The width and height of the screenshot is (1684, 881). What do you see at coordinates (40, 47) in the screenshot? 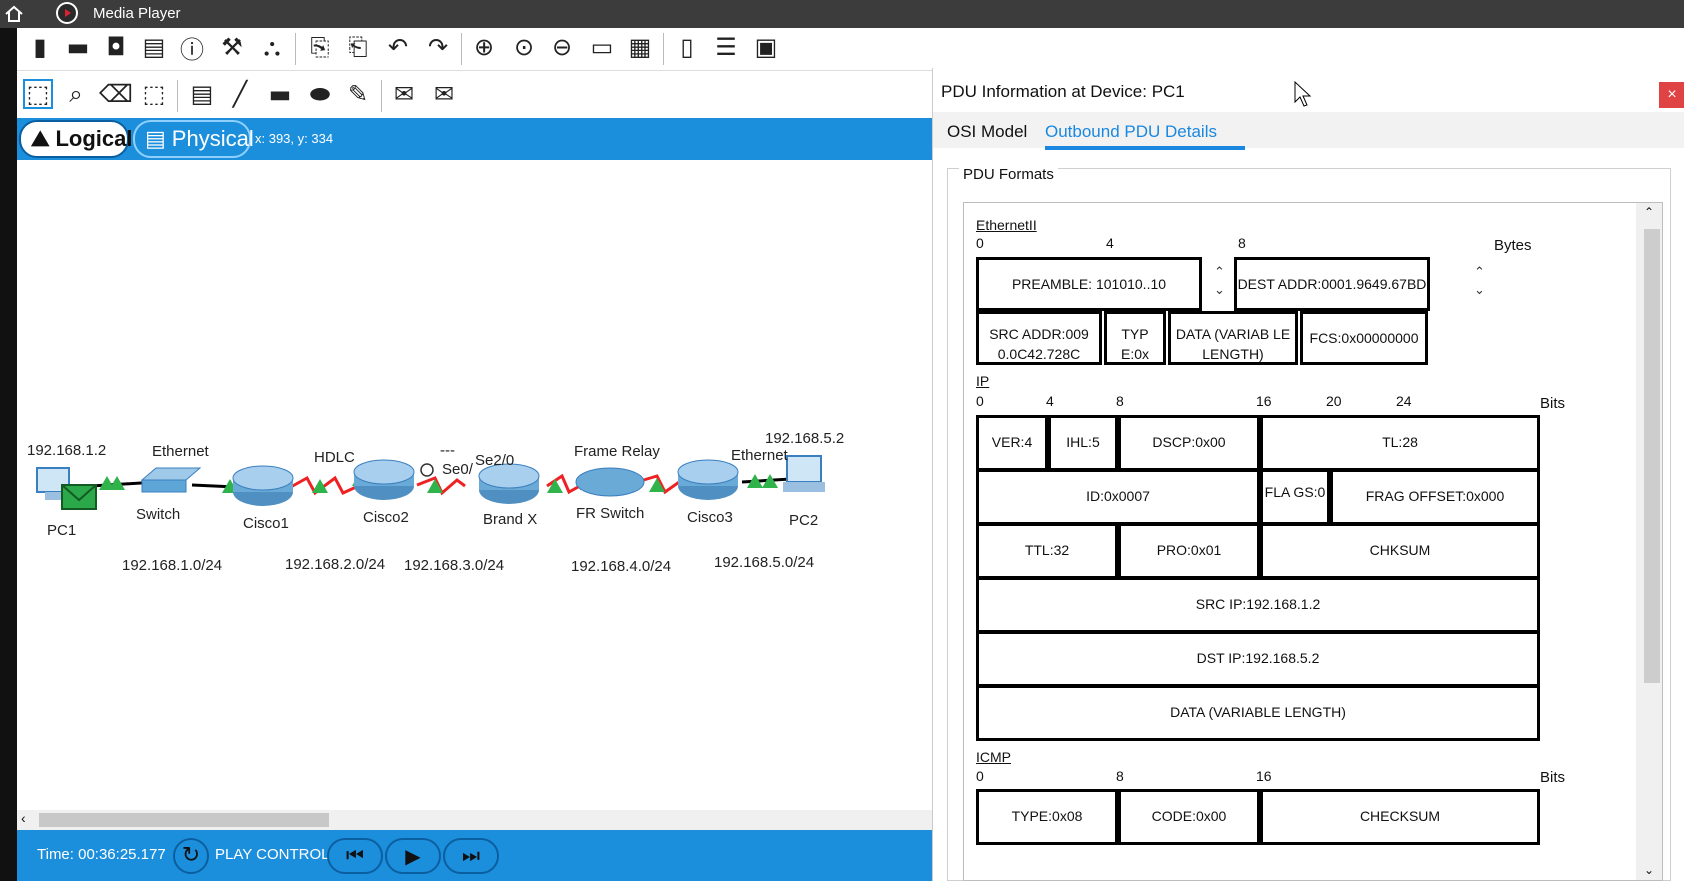
I see `new-icon: ▮` at bounding box center [40, 47].